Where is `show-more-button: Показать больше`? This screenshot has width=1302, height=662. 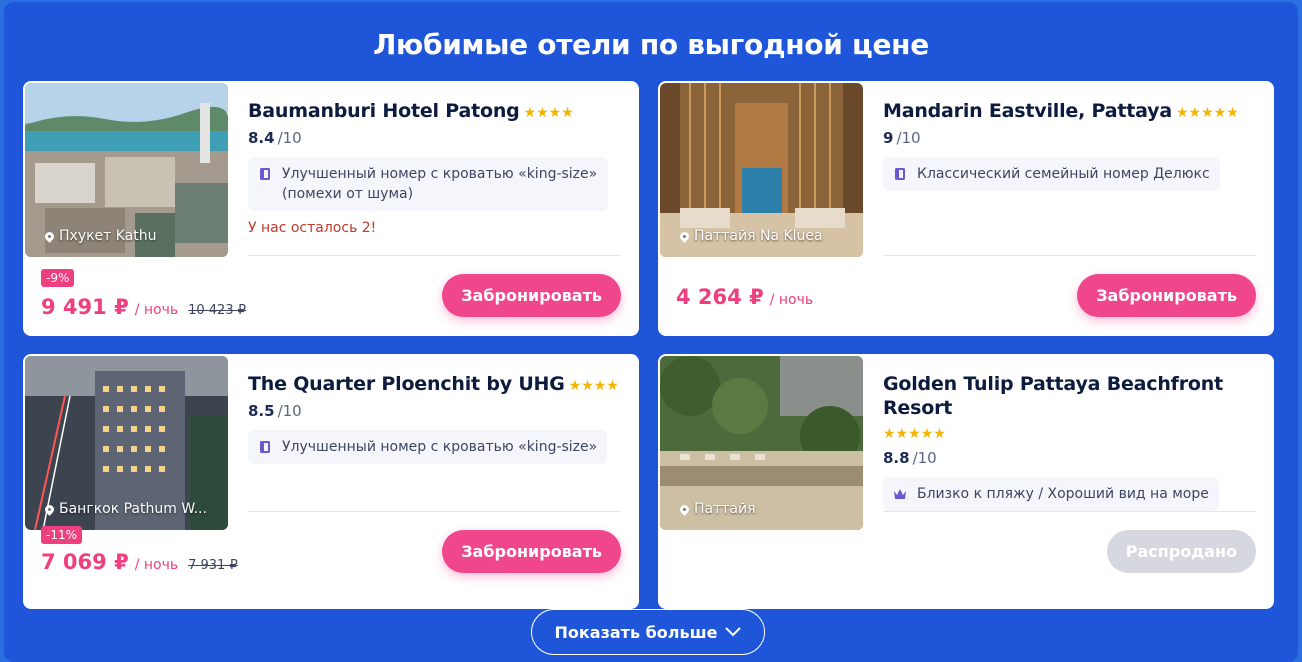 show-more-button: Показать больше is located at coordinates (648, 632).